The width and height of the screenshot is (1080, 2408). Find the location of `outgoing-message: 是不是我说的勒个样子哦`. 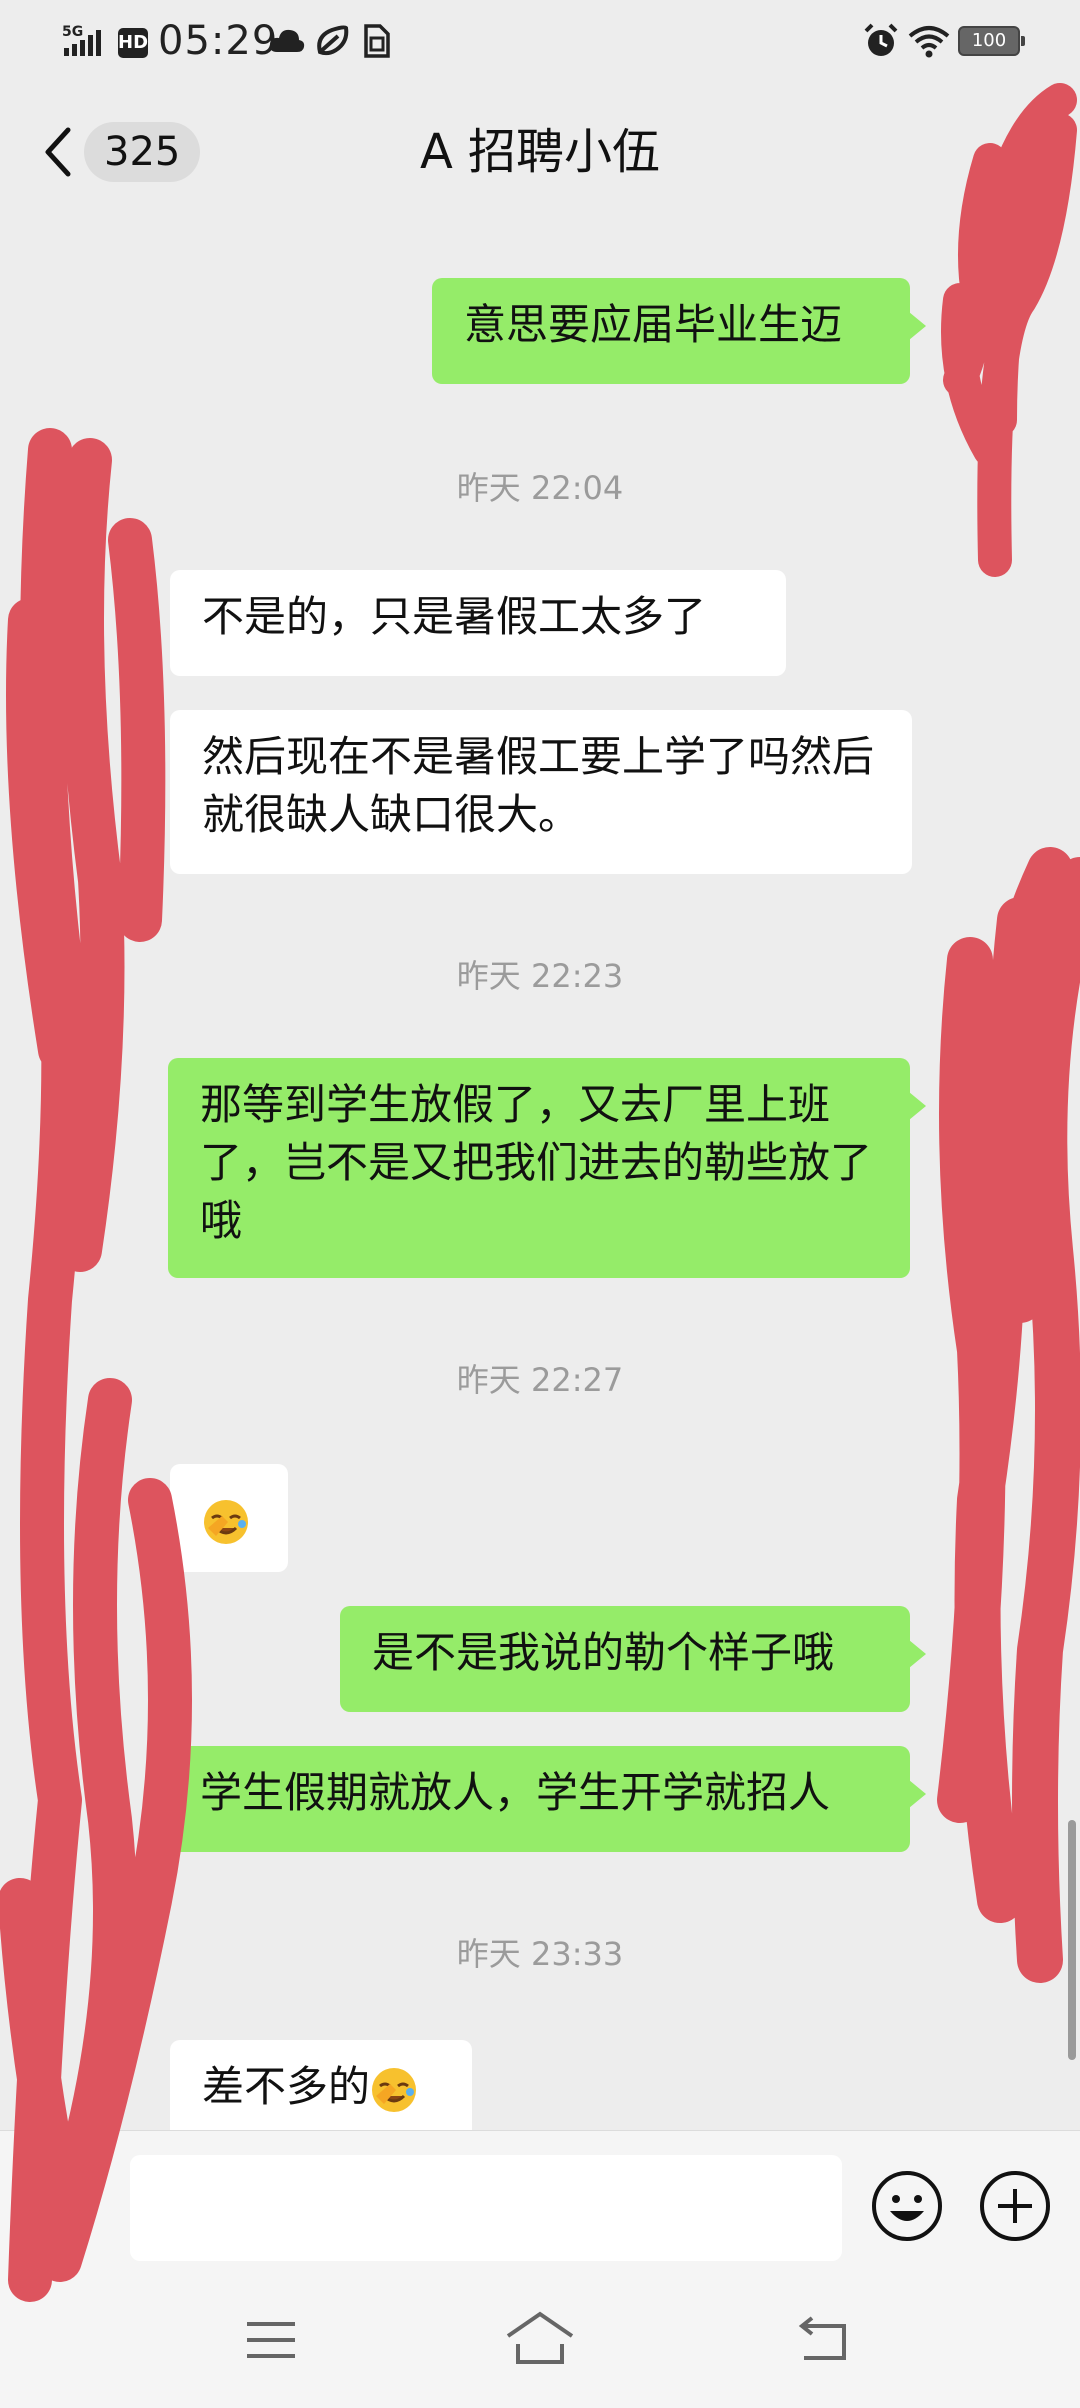

outgoing-message: 是不是我说的勒个样子哦 is located at coordinates (633, 1659).